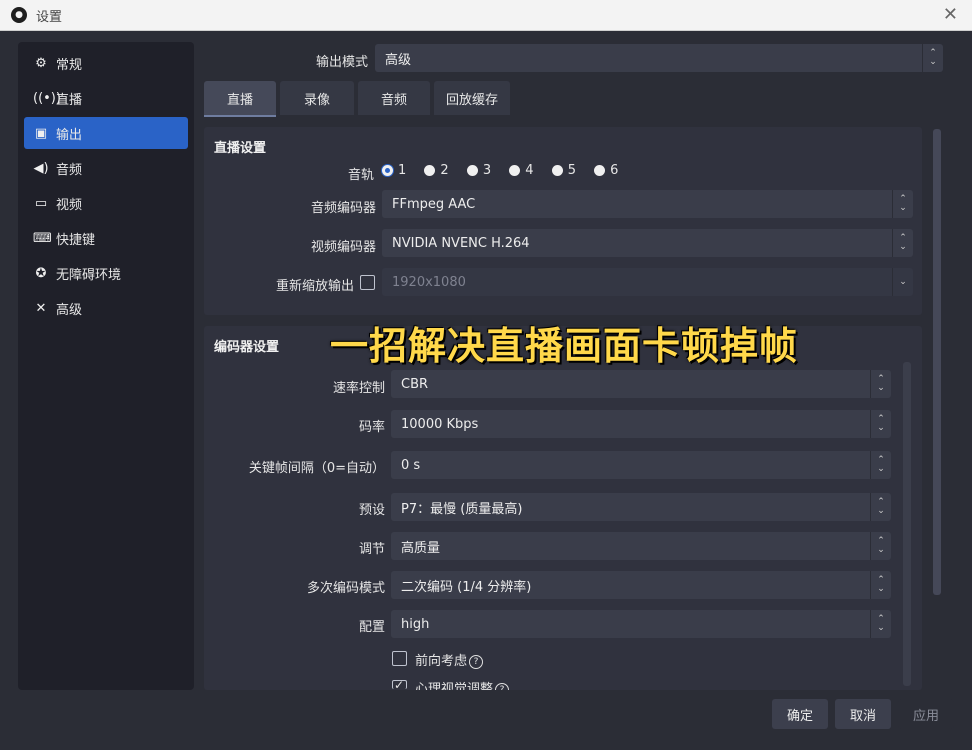  I want to click on cancel-button: 取消, so click(863, 714).